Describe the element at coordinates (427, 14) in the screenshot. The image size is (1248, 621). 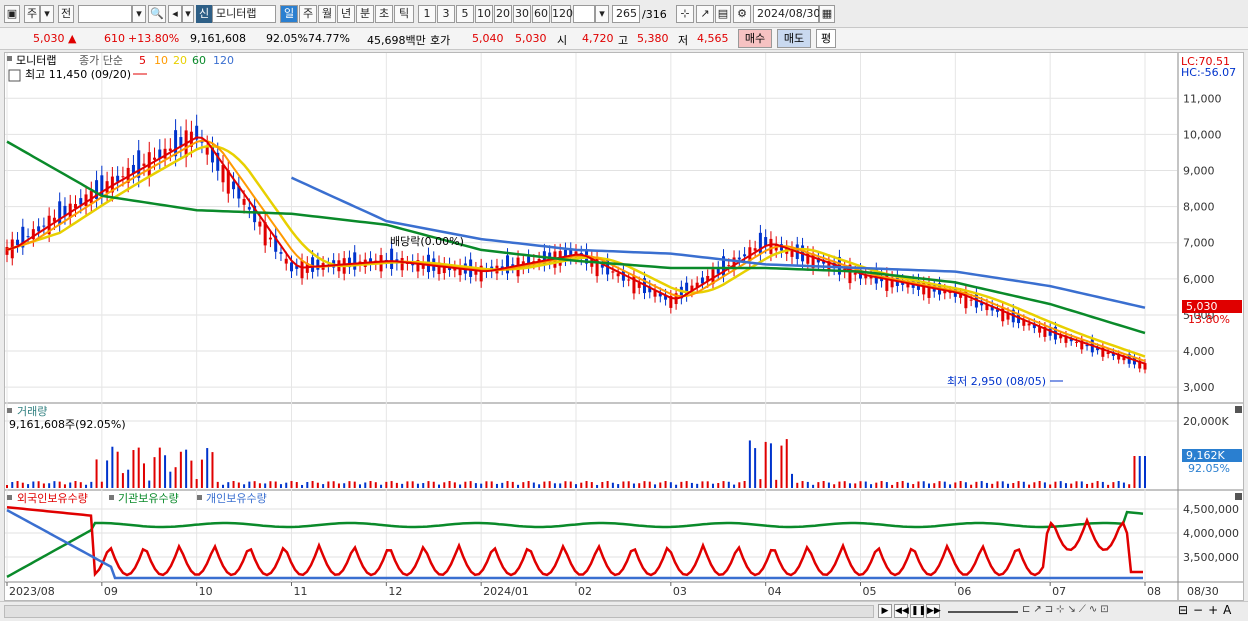
I see `interval-1: 1` at that location.